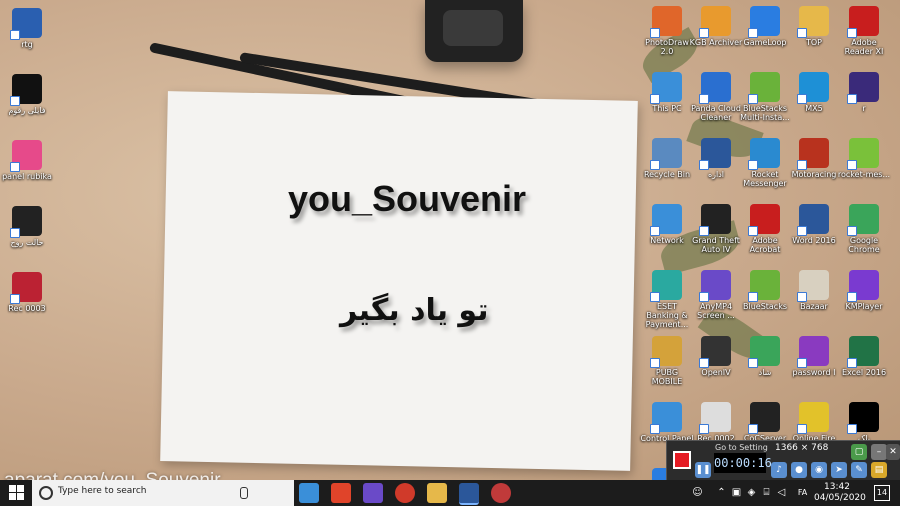 The height and width of the screenshot is (506, 900). I want to click on desktop-icon-label: KGB Archiver, so click(716, 42).